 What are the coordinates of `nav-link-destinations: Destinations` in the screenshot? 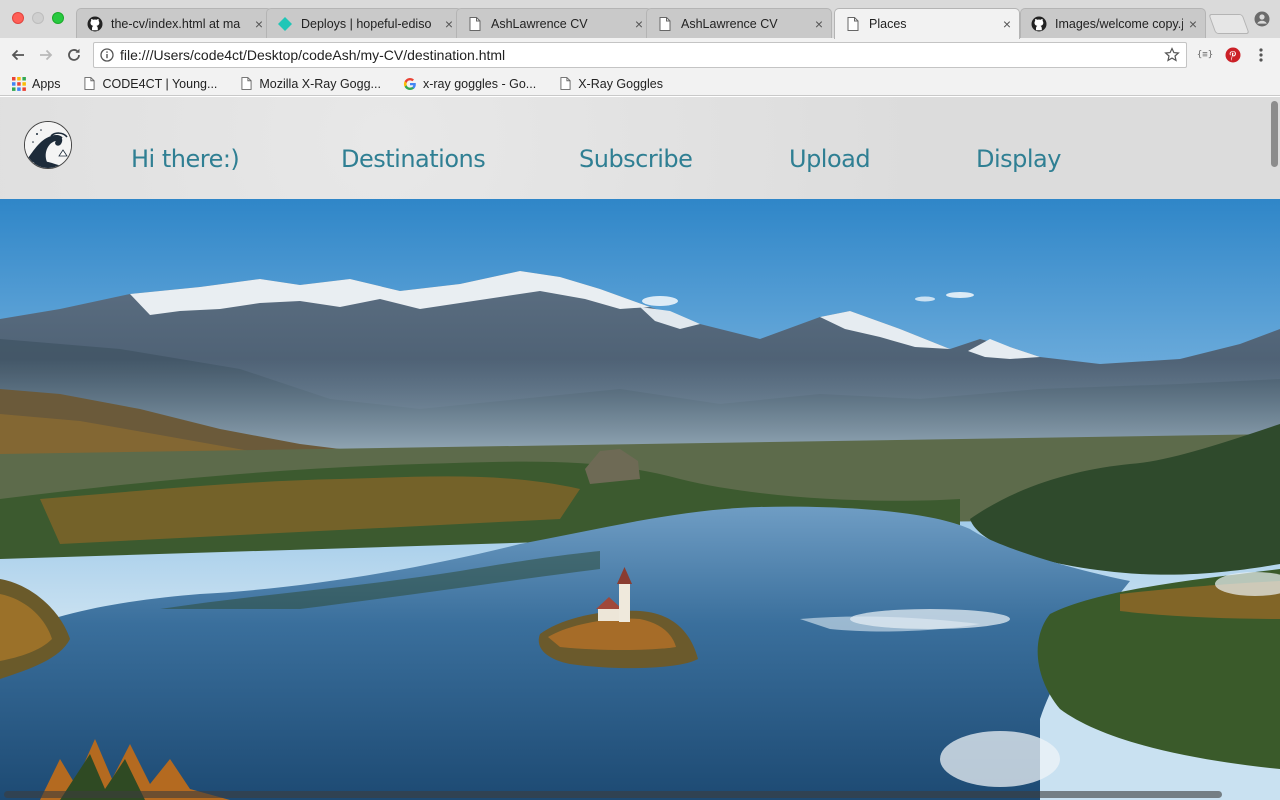 It's located at (413, 159).